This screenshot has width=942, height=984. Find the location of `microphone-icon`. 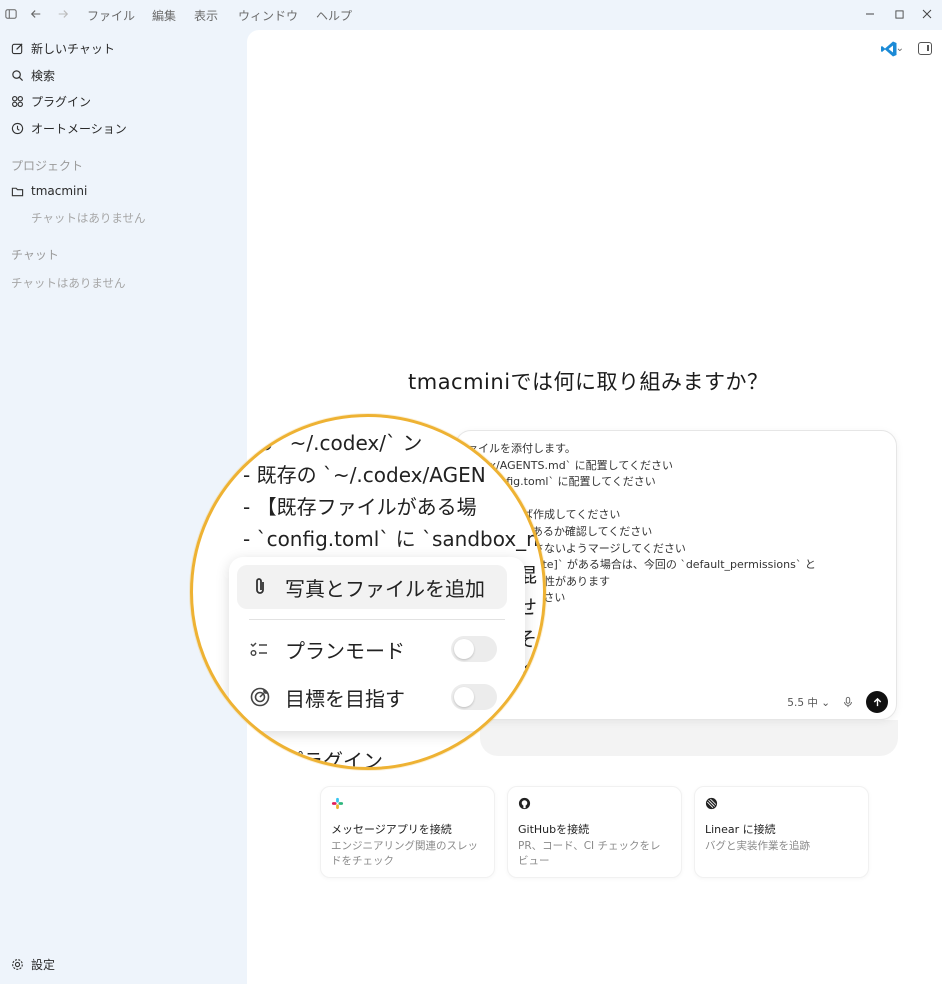

microphone-icon is located at coordinates (848, 702).